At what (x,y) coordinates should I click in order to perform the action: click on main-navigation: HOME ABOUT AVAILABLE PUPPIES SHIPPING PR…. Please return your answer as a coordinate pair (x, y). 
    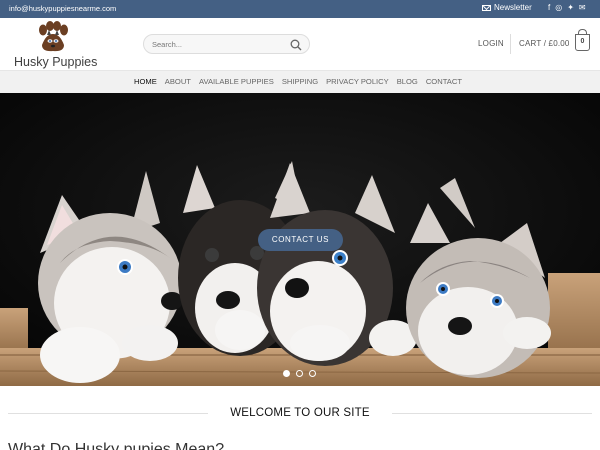
    Looking at the image, I should click on (300, 81).